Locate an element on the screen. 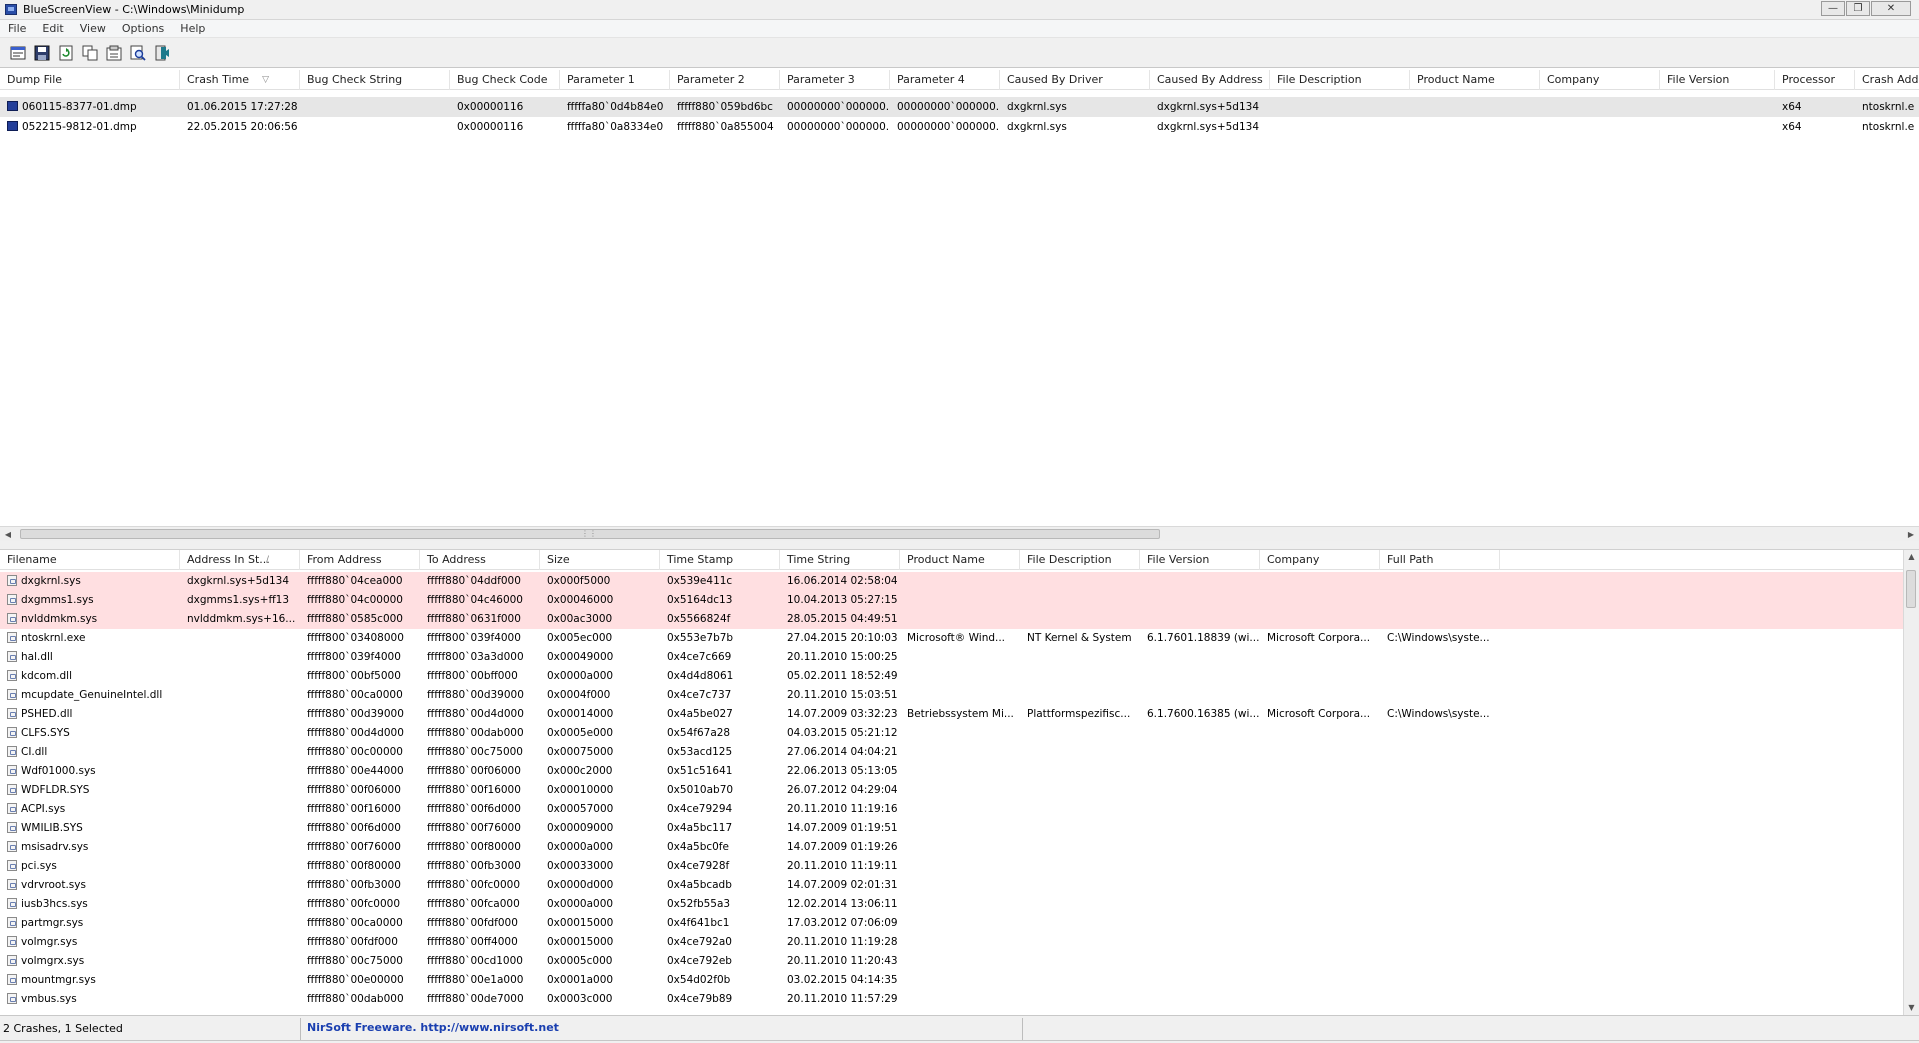  cell-text: 14.07.2009 01:19:26 is located at coordinates (842, 847).